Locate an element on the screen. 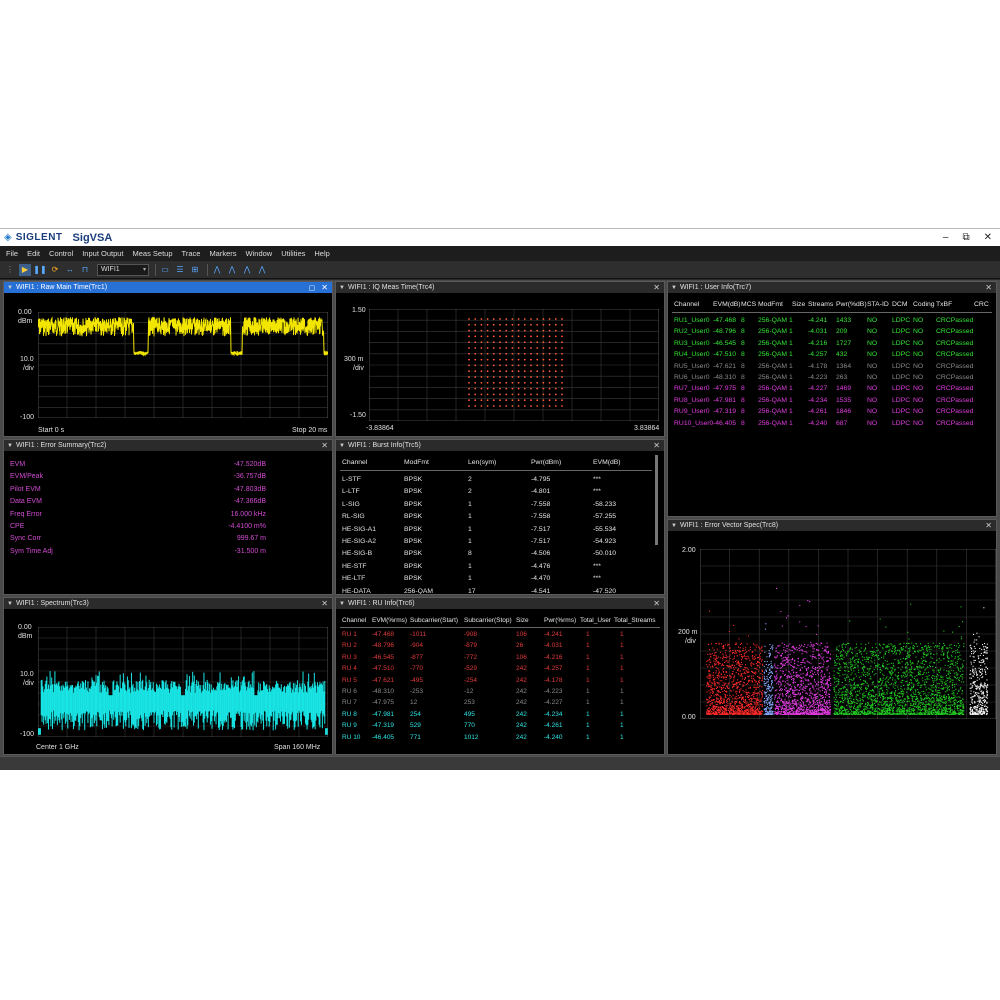 The width and height of the screenshot is (1000, 1000). table-row: RU 9 -47.319 529 770 242 -4.261 1 1 is located at coordinates (500, 727).